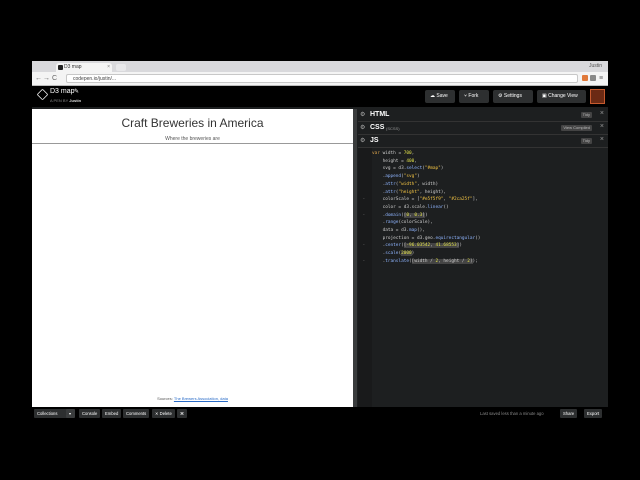 This screenshot has width=640, height=480. Describe the element at coordinates (377, 127) in the screenshot. I see `css-pane-title: CSS` at that location.